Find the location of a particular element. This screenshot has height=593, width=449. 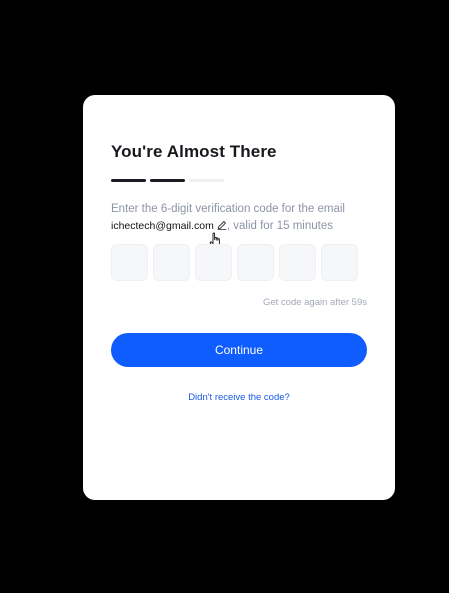

resend-timer: Get code again after 59s is located at coordinates (314, 302).